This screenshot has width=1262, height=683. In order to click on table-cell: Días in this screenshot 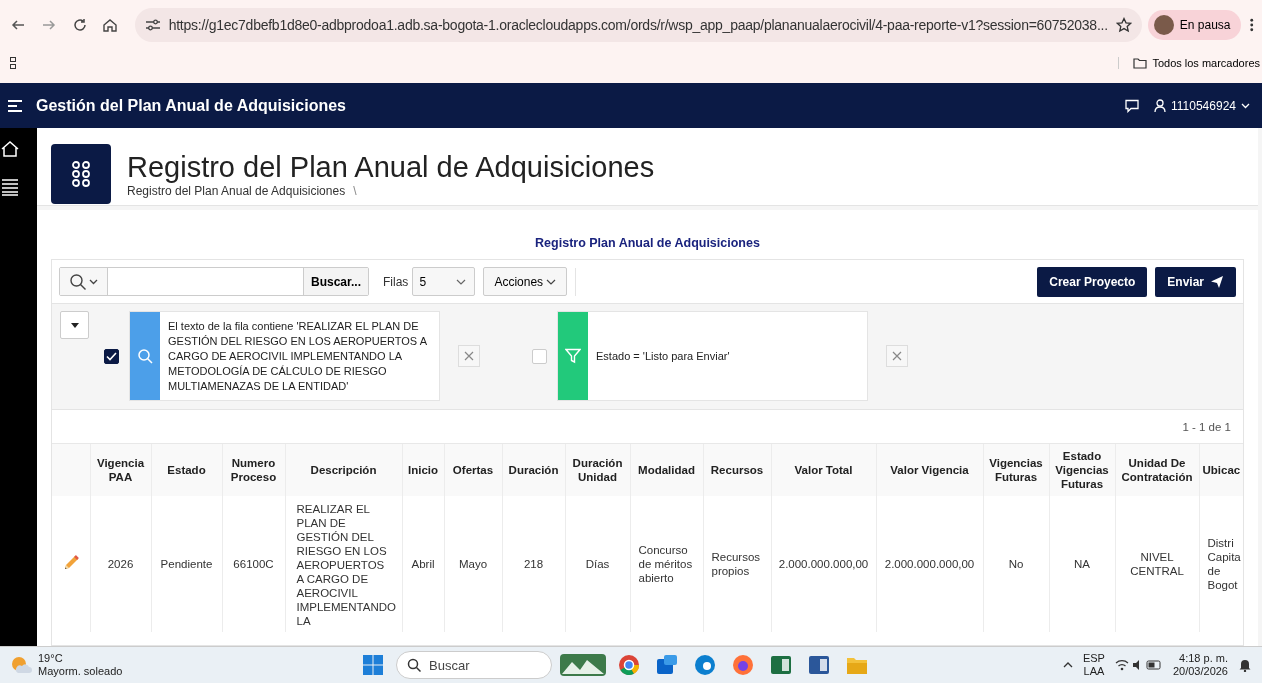, I will do `click(597, 564)`.